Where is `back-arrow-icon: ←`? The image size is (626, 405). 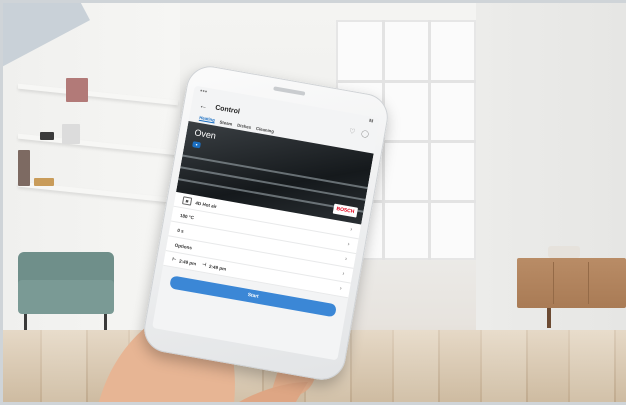
back-arrow-icon: ← is located at coordinates (203, 105).